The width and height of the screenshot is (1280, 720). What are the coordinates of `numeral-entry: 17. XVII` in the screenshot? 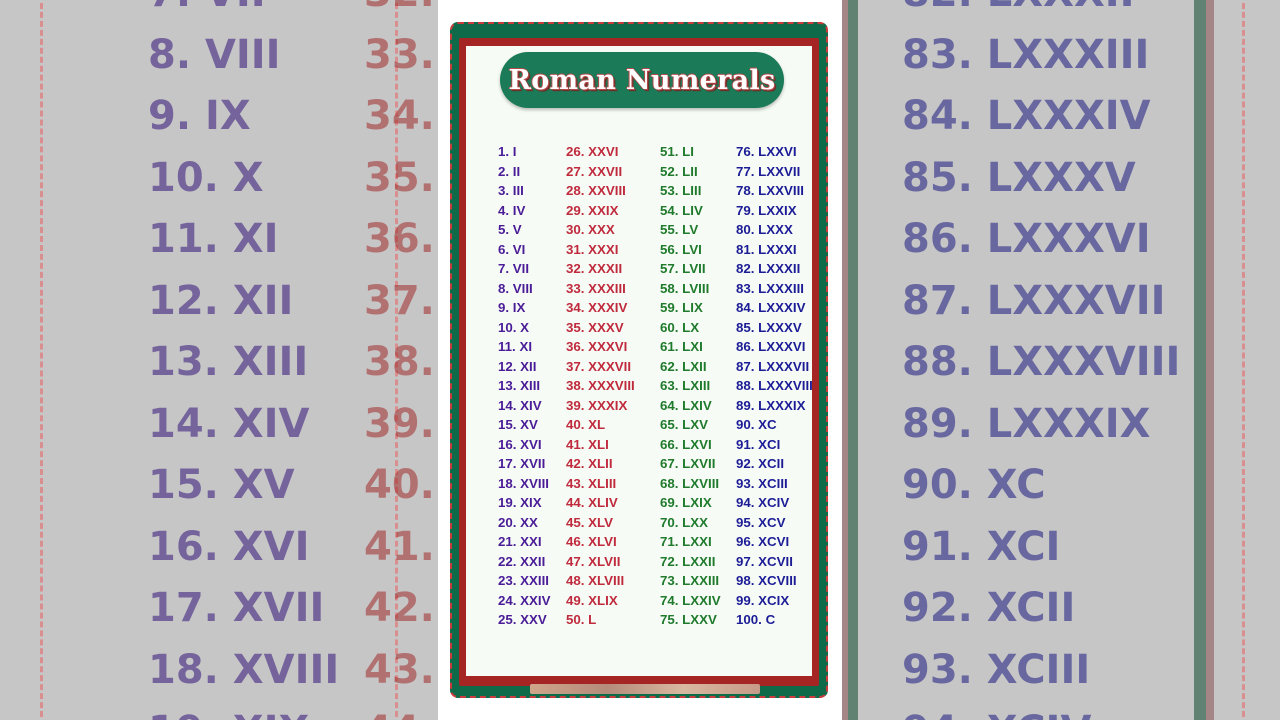 It's located at (522, 463).